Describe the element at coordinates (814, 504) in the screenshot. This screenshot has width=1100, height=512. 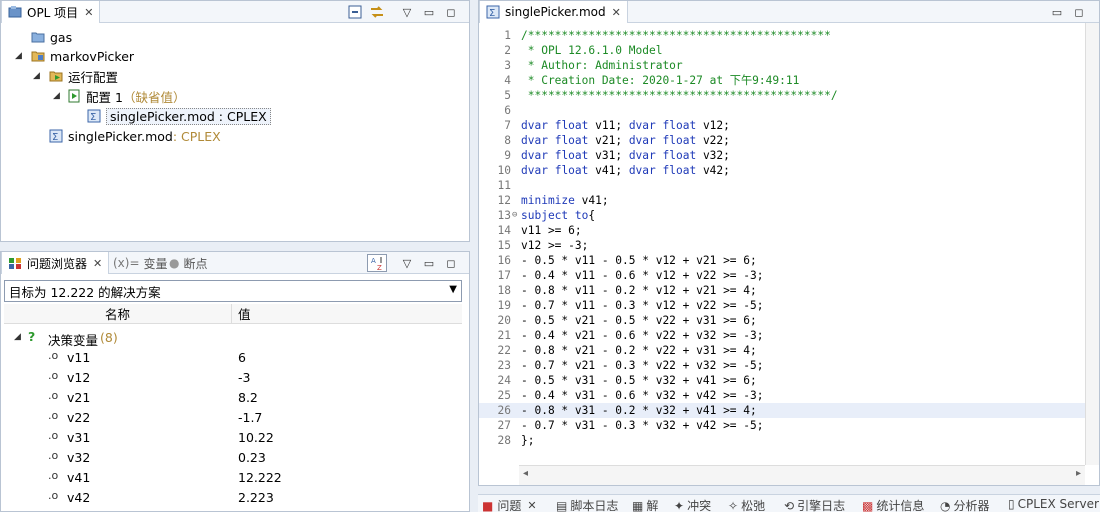
I see `tab-engine-log: ⟲ 引擎日志` at that location.